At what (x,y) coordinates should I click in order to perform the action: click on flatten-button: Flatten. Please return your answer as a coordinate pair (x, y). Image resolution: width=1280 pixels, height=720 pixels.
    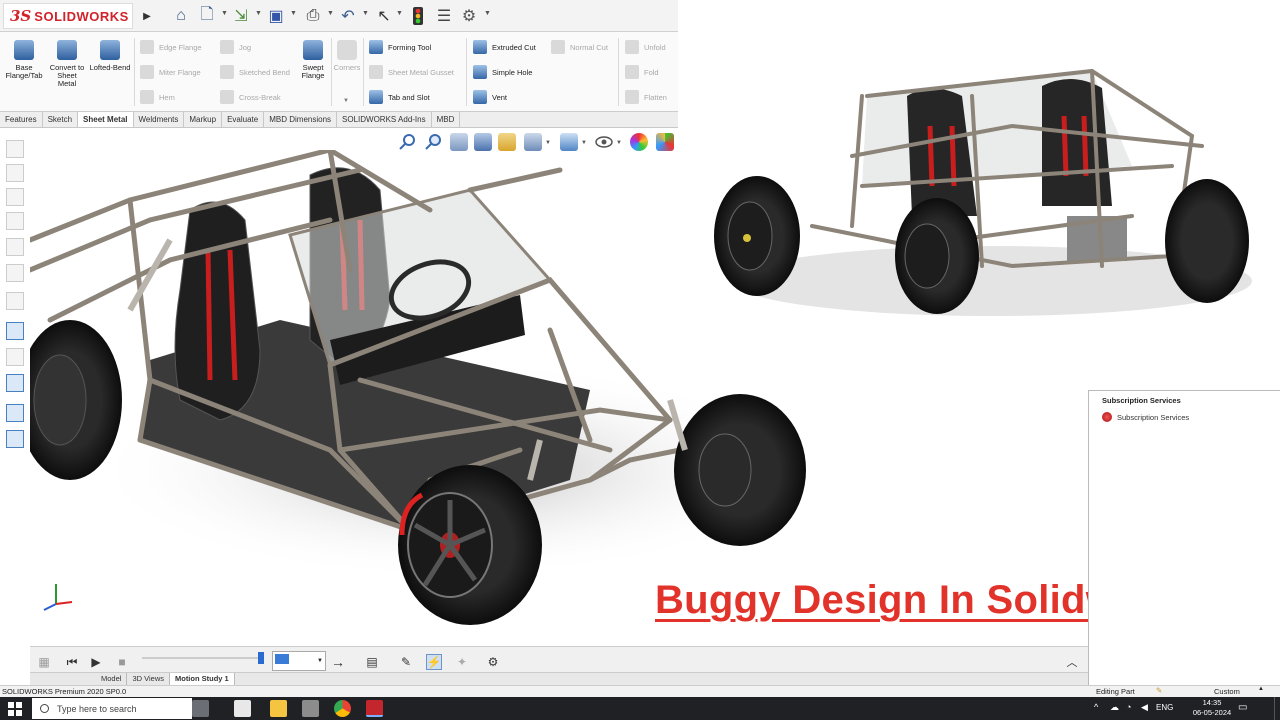
    Looking at the image, I should click on (646, 97).